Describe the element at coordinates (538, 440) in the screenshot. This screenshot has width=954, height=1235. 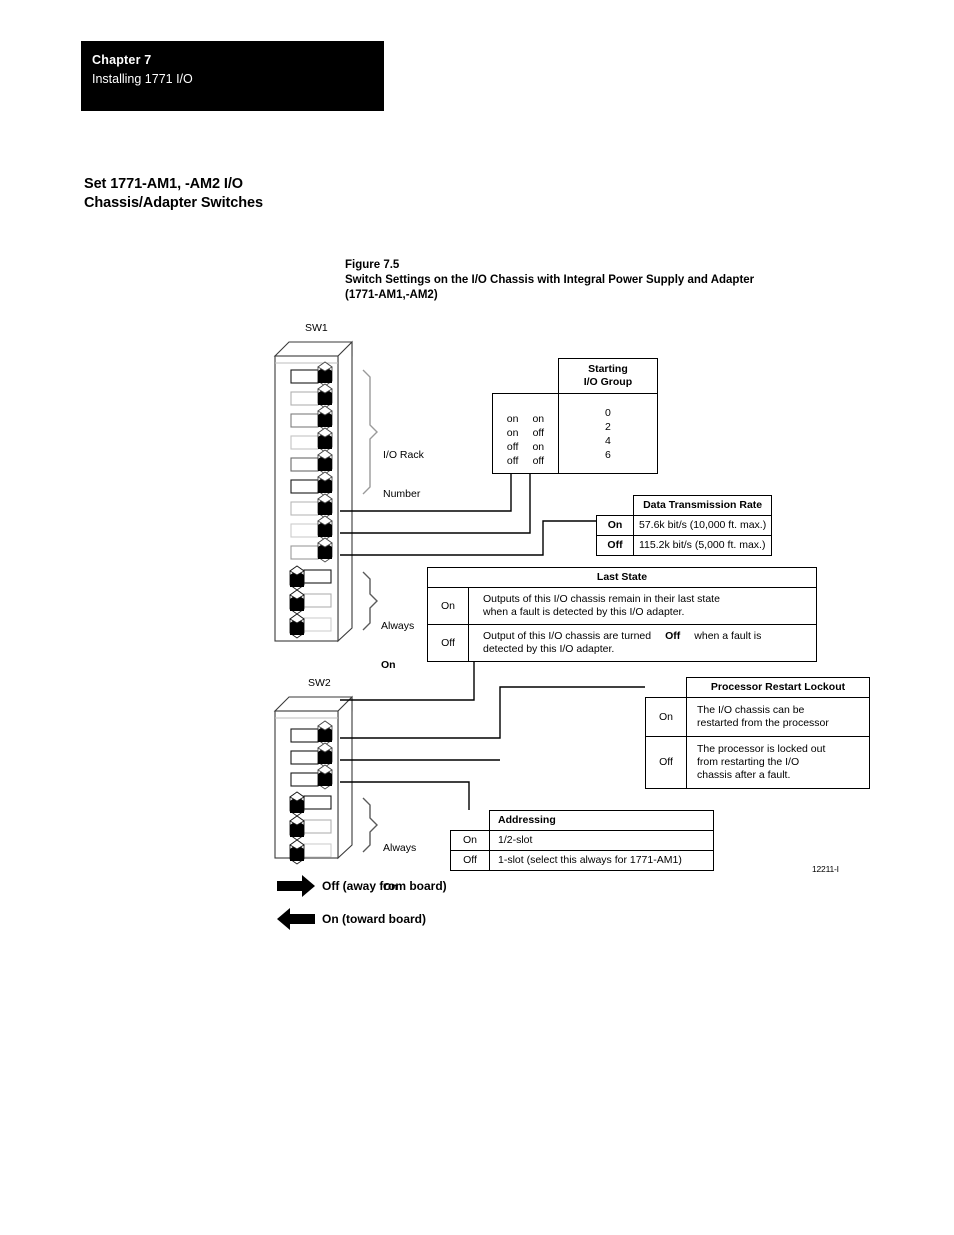
I see `switch-col-b: on off on off` at that location.